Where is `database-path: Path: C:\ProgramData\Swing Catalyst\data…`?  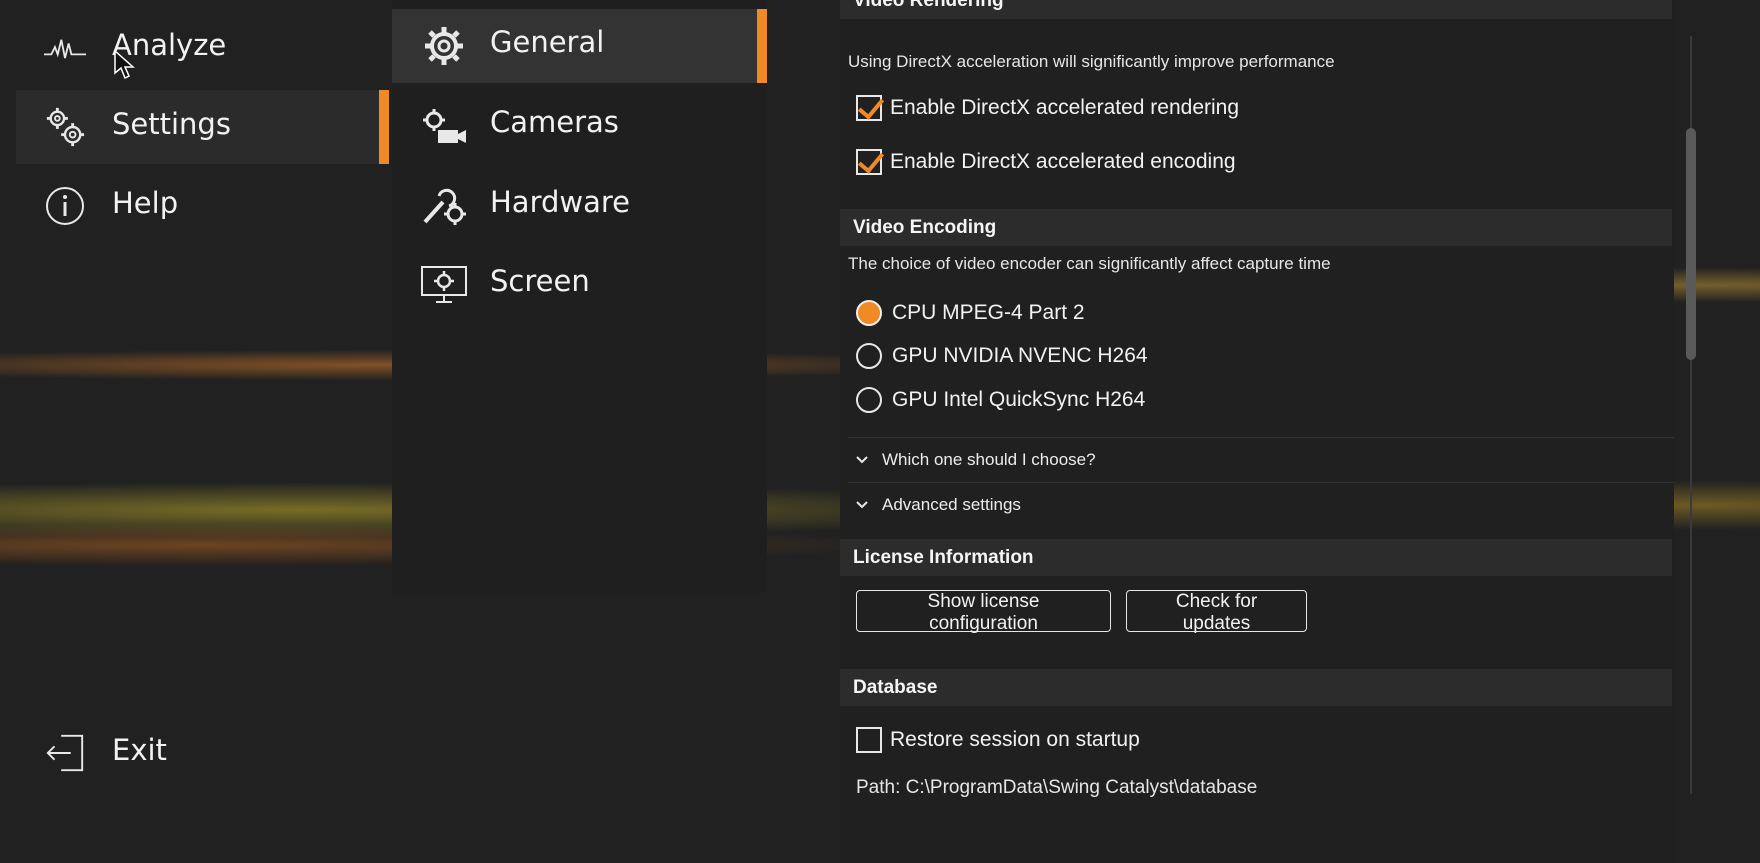
database-path: Path: C:\ProgramData\Swing Catalyst\data… is located at coordinates (1057, 787).